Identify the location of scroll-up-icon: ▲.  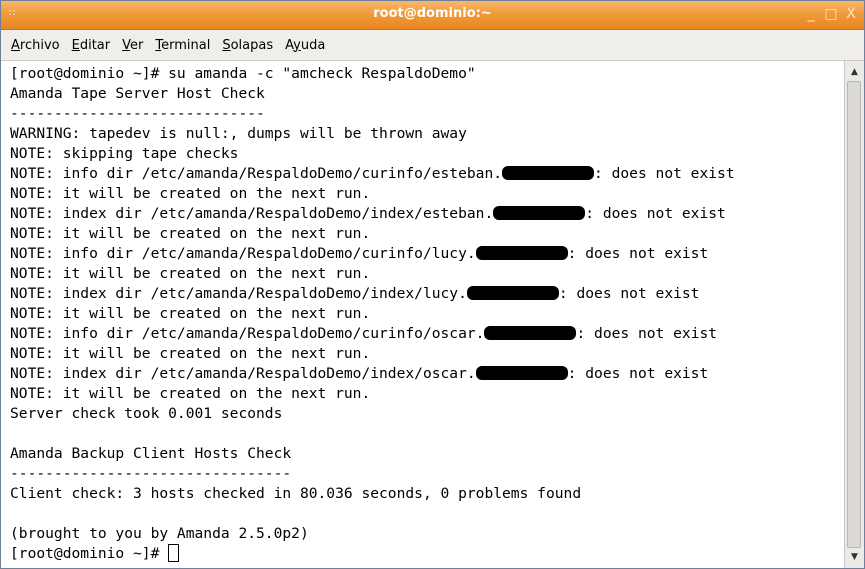
(854, 72).